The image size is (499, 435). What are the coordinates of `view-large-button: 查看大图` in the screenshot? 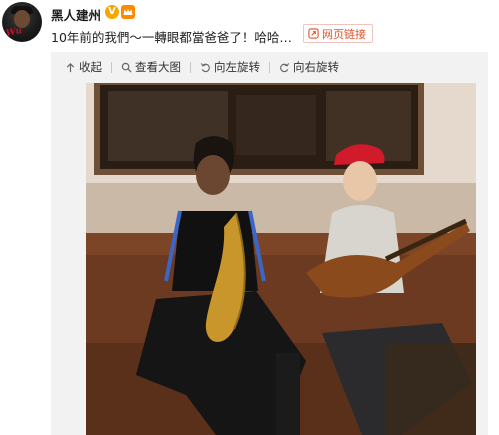 It's located at (151, 67).